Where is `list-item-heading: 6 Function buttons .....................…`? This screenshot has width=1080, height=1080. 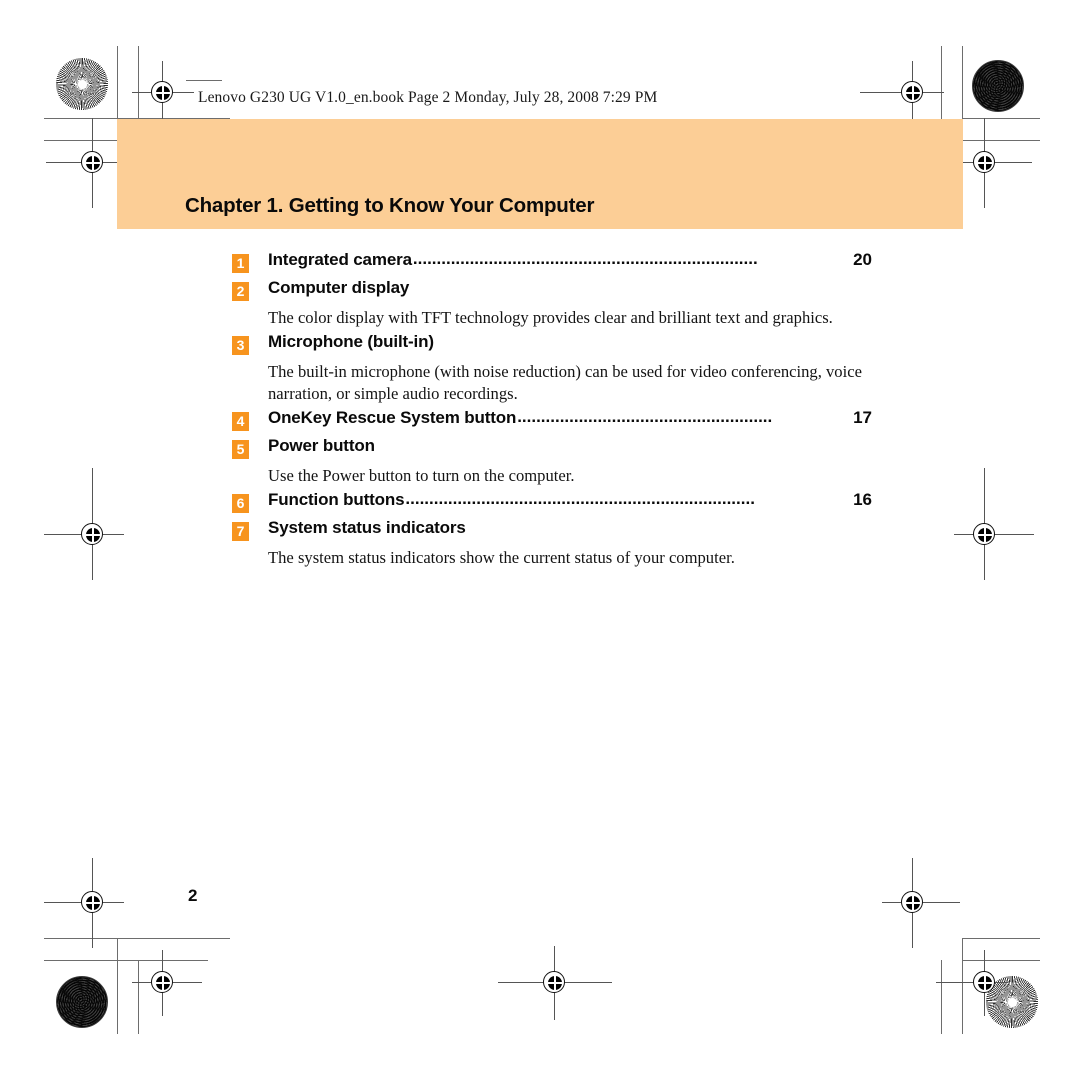 list-item-heading: 6 Function buttons .....................… is located at coordinates (552, 503).